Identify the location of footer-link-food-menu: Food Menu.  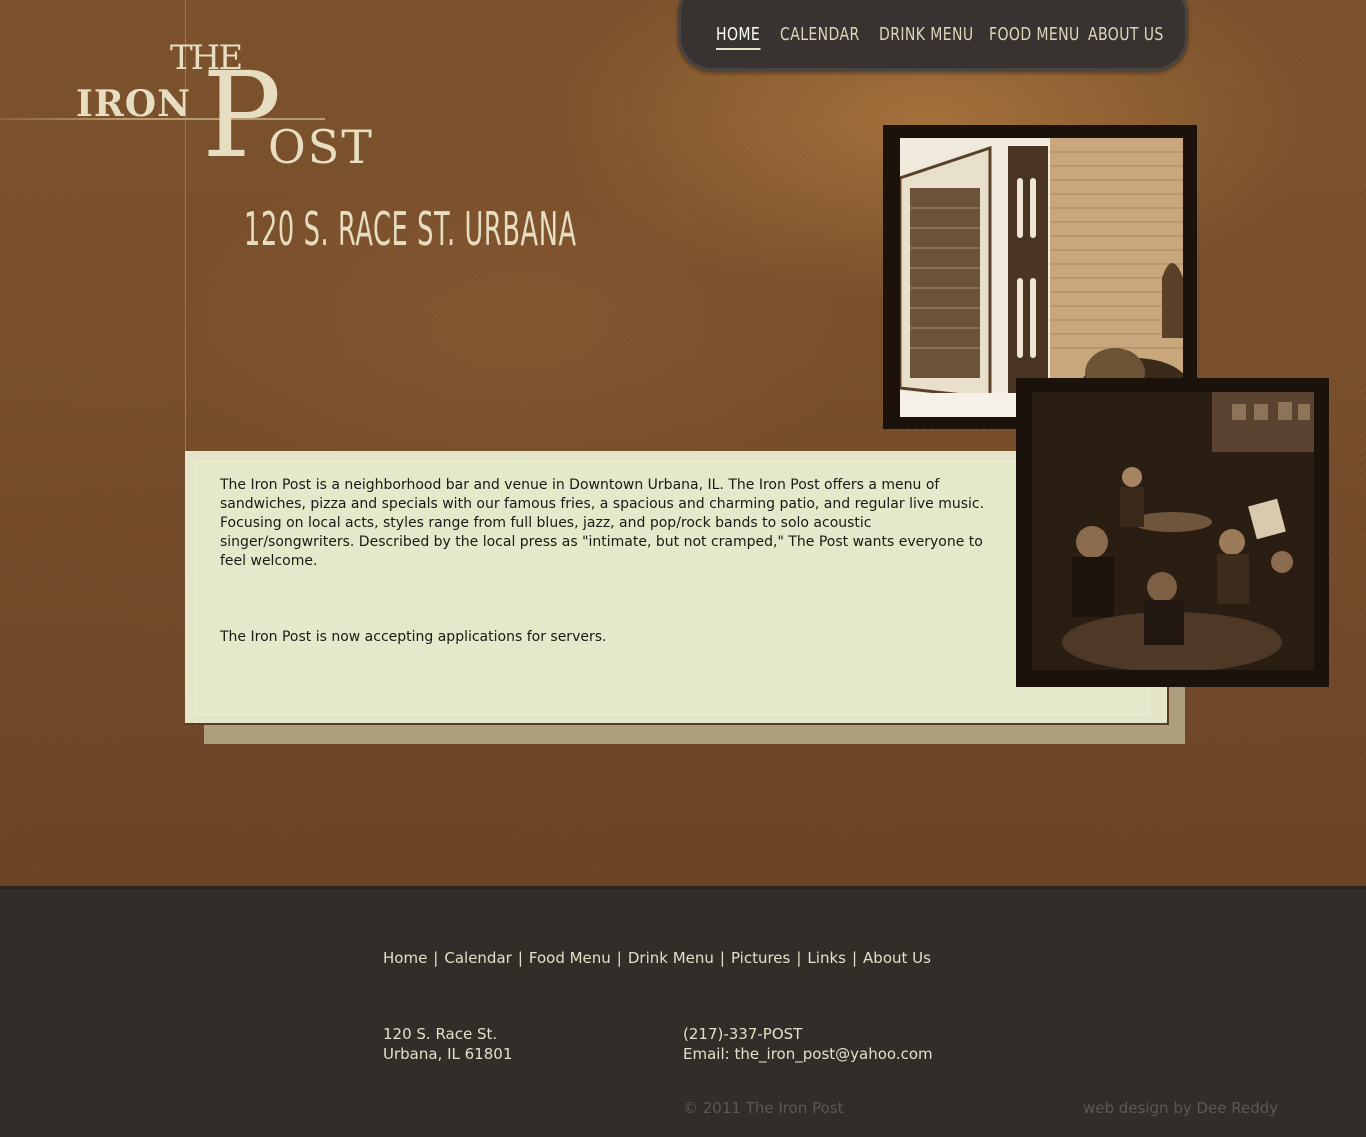
(570, 958).